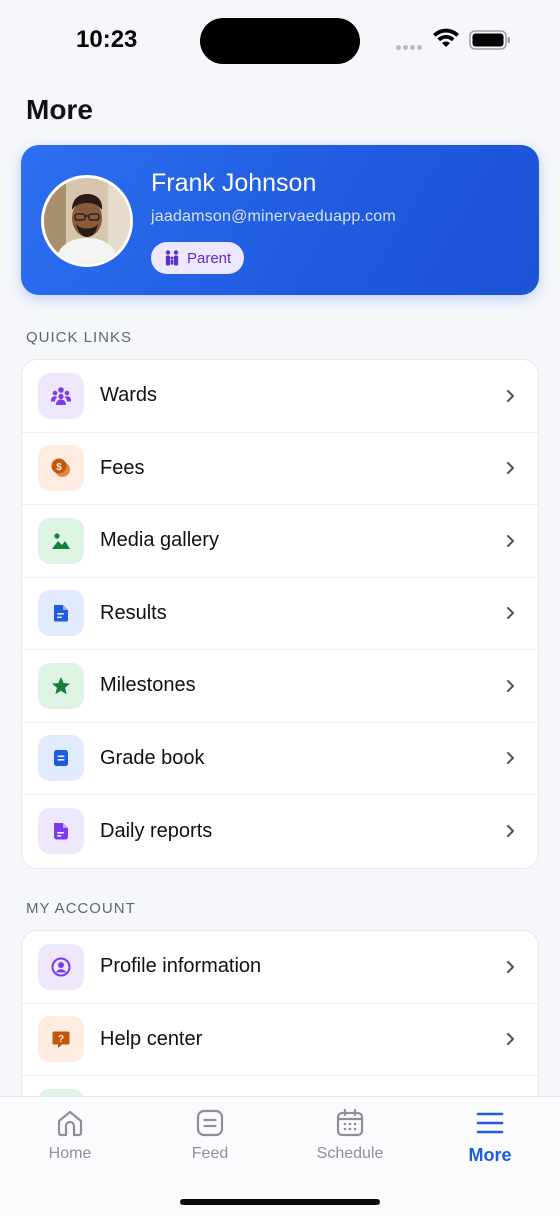 The width and height of the screenshot is (560, 1216). Describe the element at coordinates (59, 109) in the screenshot. I see `page-title: More` at that location.